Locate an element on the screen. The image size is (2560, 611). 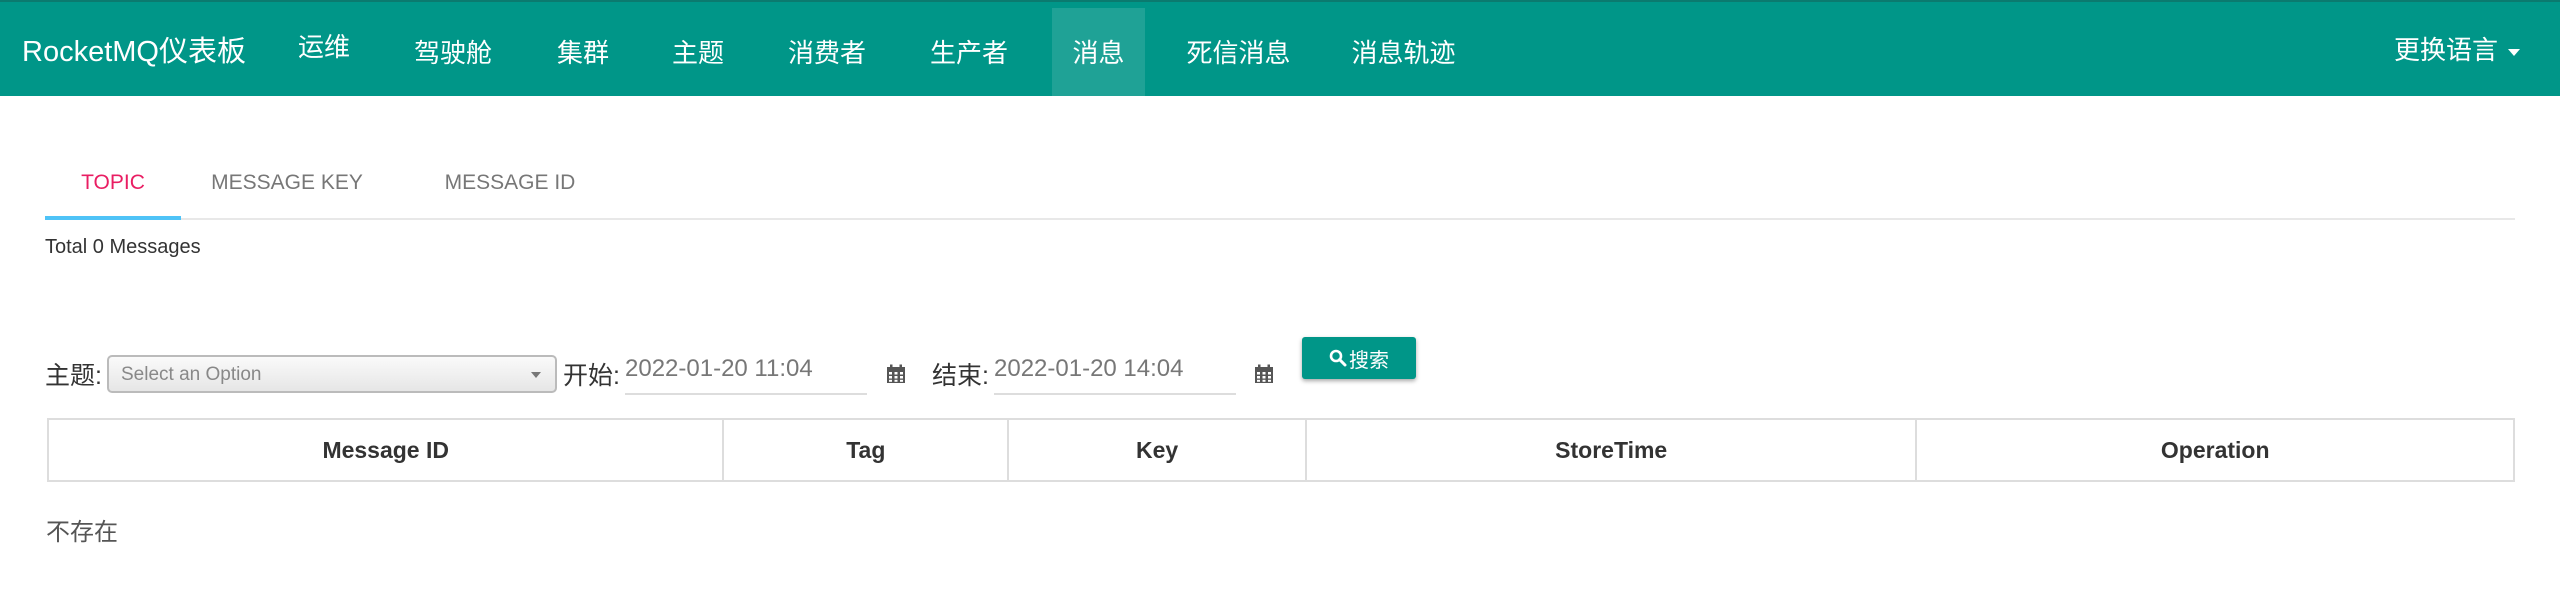
nav-item-dashboard: 驾驶舱 is located at coordinates (453, 53).